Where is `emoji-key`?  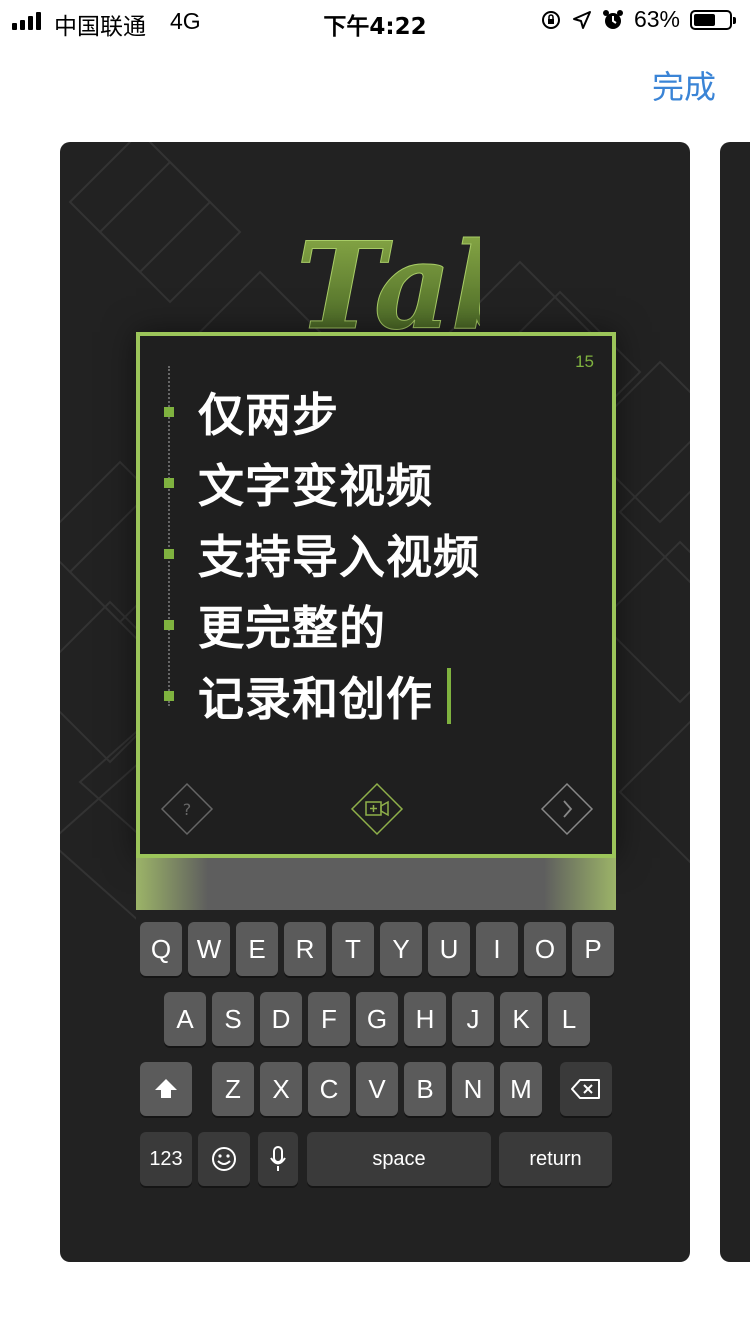 emoji-key is located at coordinates (224, 1159).